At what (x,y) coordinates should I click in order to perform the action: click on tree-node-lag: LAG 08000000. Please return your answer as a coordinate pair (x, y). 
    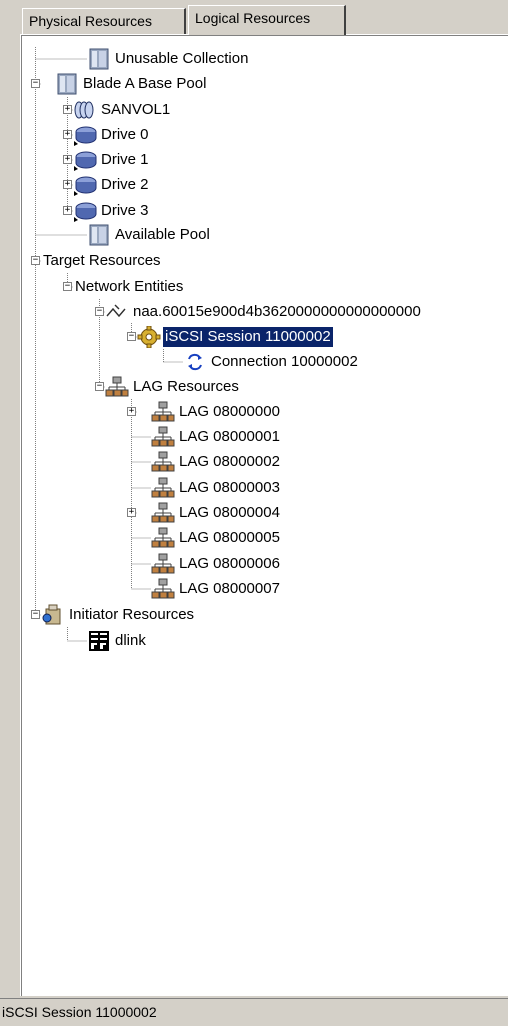
    Looking at the image, I should click on (216, 412).